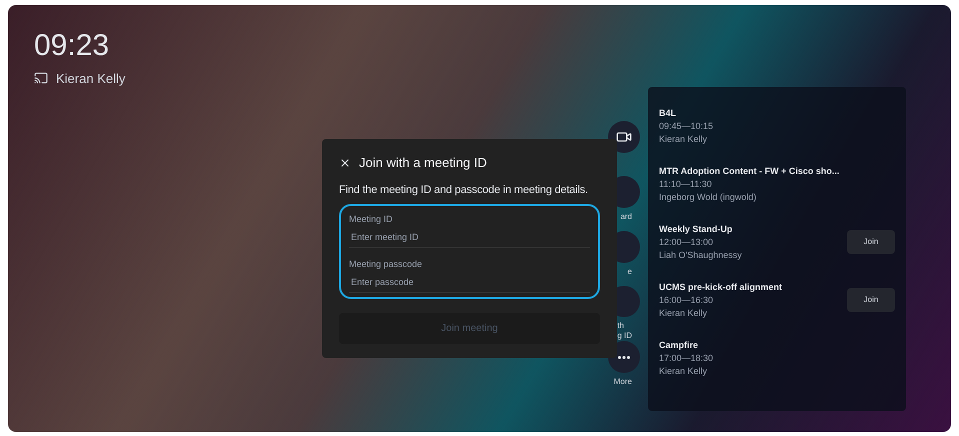  What do you see at coordinates (464, 190) in the screenshot?
I see `dialog-description: Find the meeting ID and passcode in meeting details.` at bounding box center [464, 190].